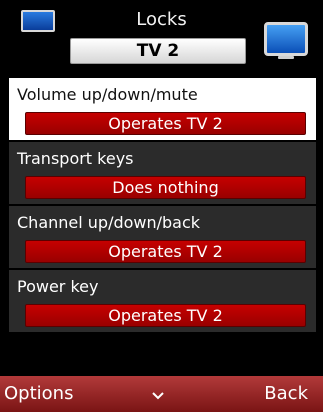 Image resolution: width=323 pixels, height=412 pixels. What do you see at coordinates (165, 187) in the screenshot?
I see `list-item-value: Does nothing` at bounding box center [165, 187].